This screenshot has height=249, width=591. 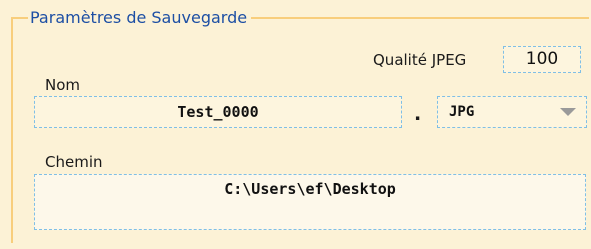 I want to click on extension-select: JPG, so click(x=512, y=112).